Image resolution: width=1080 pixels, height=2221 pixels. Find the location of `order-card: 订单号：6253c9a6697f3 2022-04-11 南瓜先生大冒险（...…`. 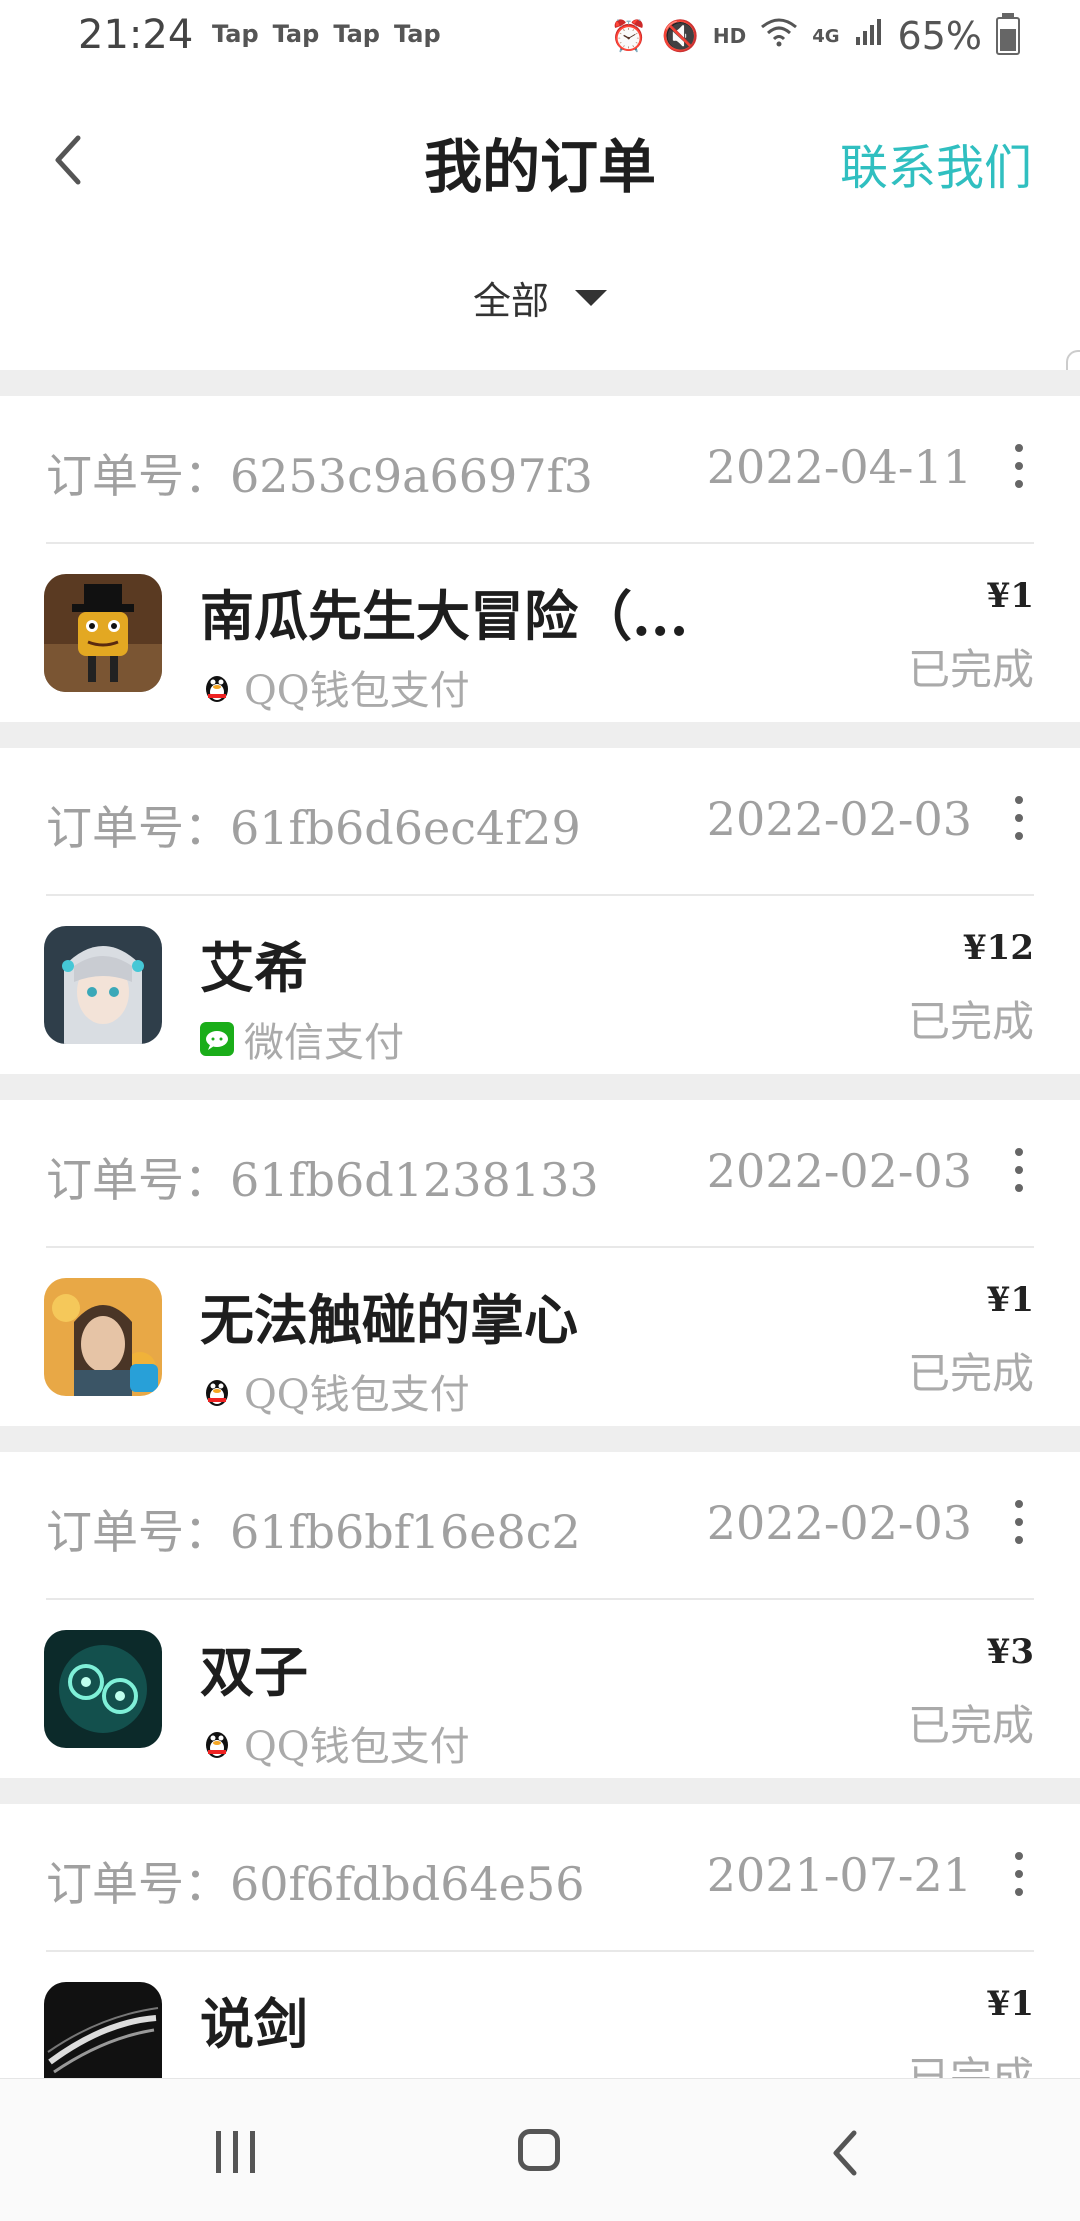

order-card: 订单号：6253c9a6697f3 2022-04-11 南瓜先生大冒险（...… is located at coordinates (540, 559).